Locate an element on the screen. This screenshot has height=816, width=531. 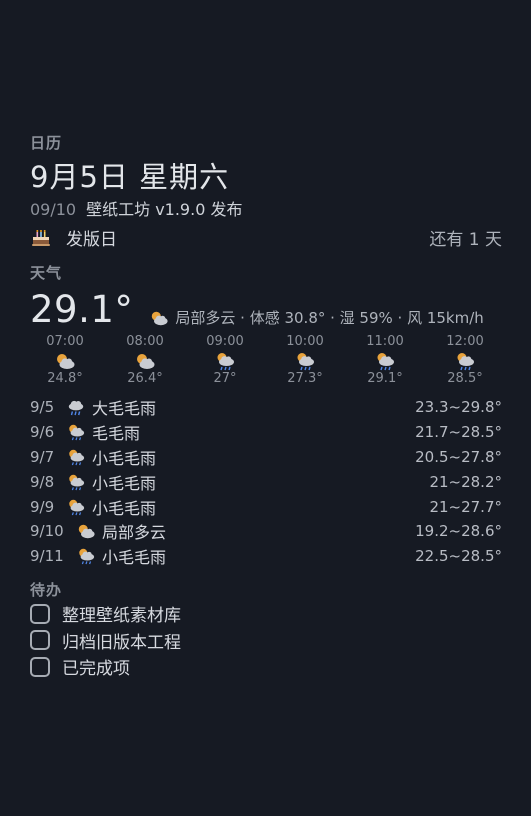
daily-item: 9/8 小毛毛雨 21~28.2° is located at coordinates (266, 481).